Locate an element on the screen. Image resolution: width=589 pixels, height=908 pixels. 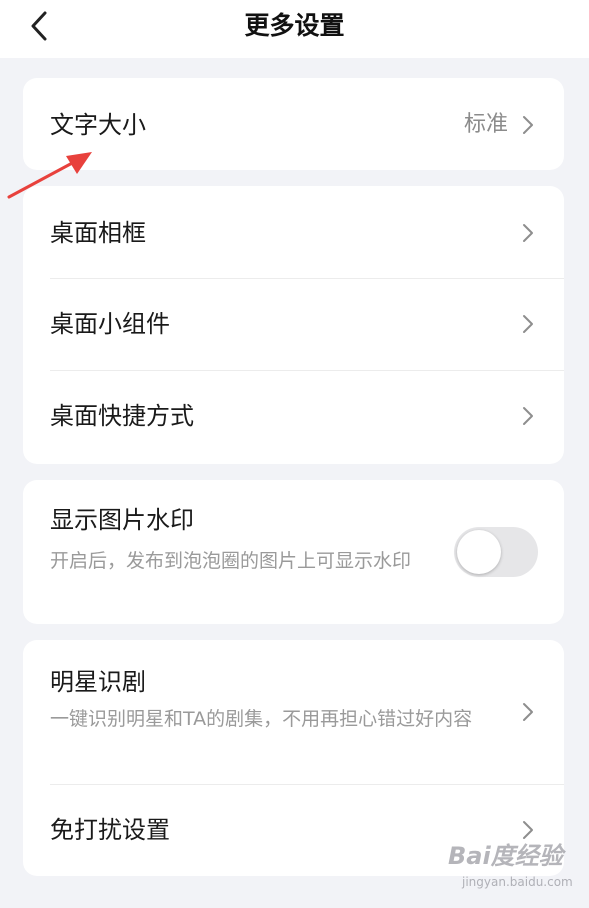
font-size-value: 标准 is located at coordinates (485, 124).